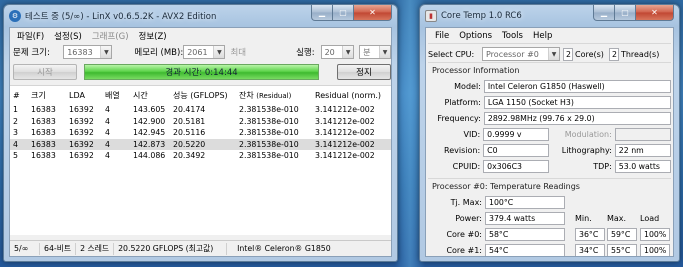  Describe the element at coordinates (549, 86) in the screenshot. I see `model-row: Model: Intel Celeron G1850 (Haswell)` at that location.